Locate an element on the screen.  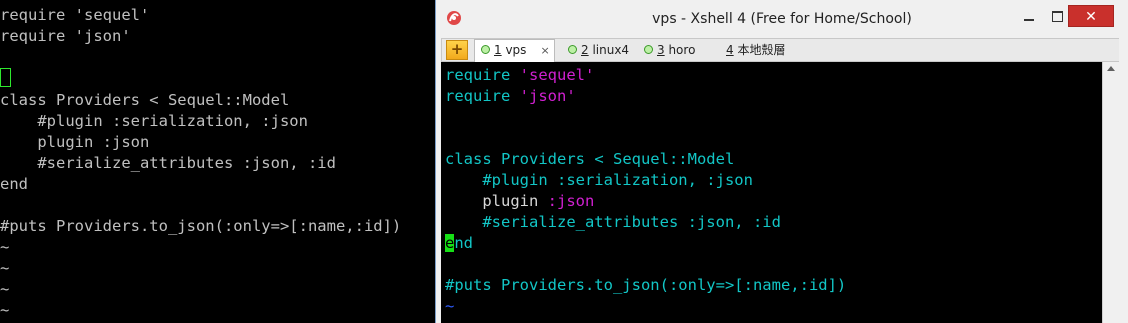
tab-label: 本地殼層 is located at coordinates (759, 50).